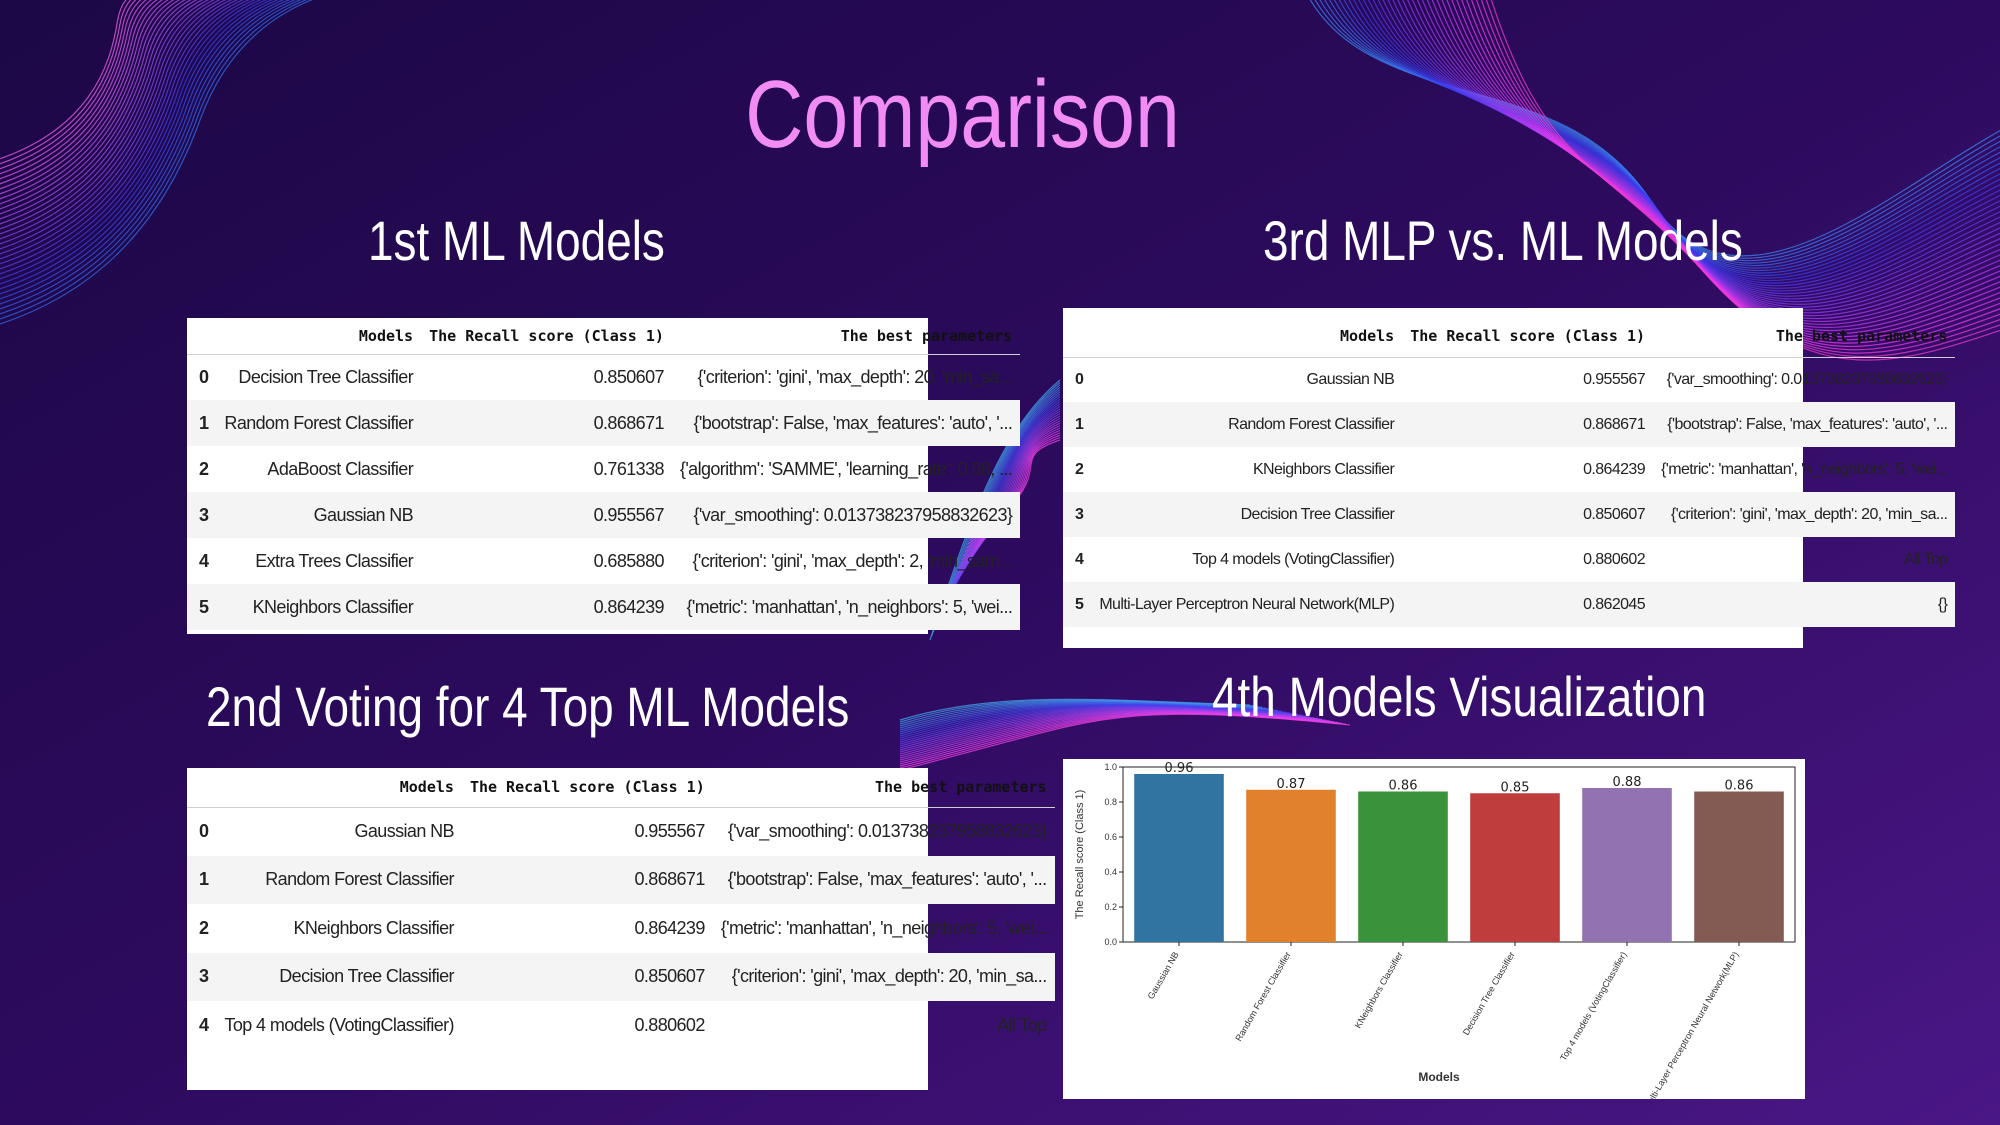 This screenshot has height=1125, width=2000. I want to click on table-row: 0 Gaussian NB 0.955567 {'var_smoothing', so click(1509, 379).